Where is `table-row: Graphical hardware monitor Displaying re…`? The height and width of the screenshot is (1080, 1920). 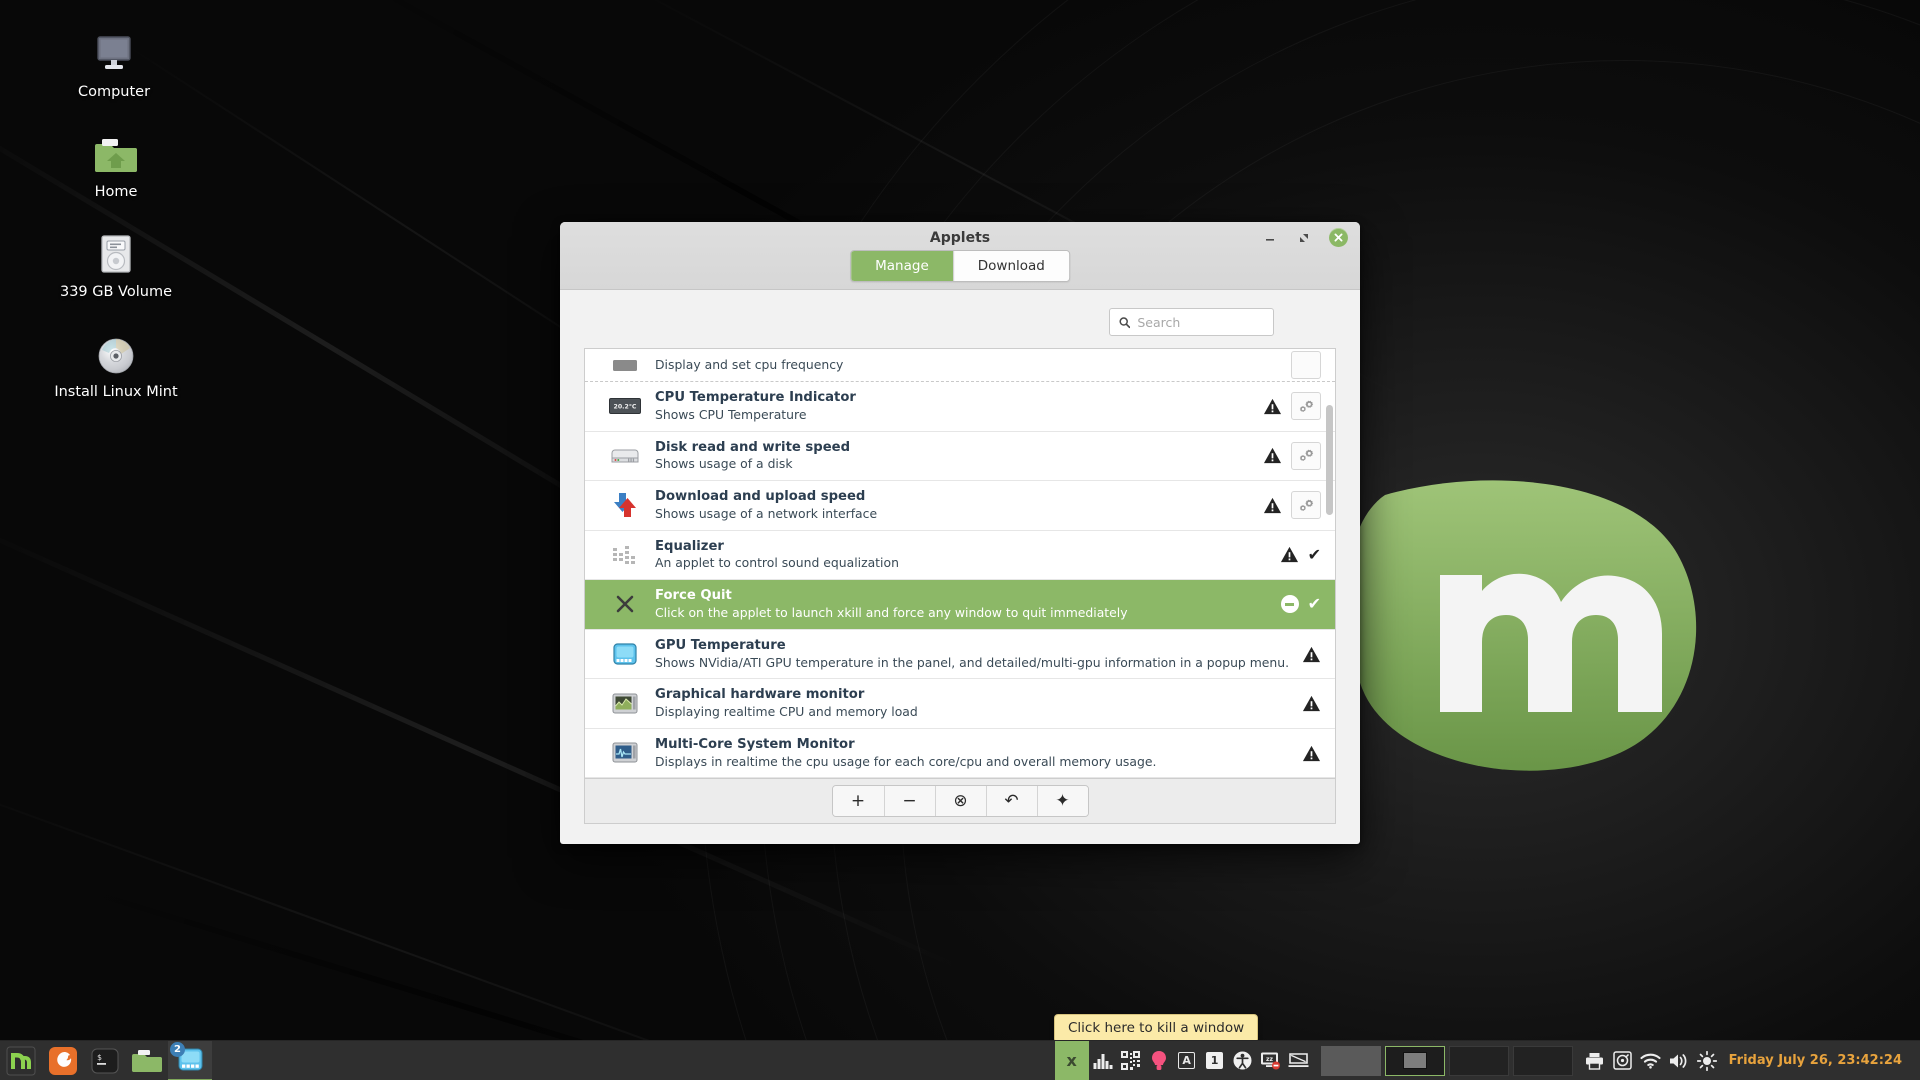
table-row: Graphical hardware monitor Displaying re… is located at coordinates (960, 704).